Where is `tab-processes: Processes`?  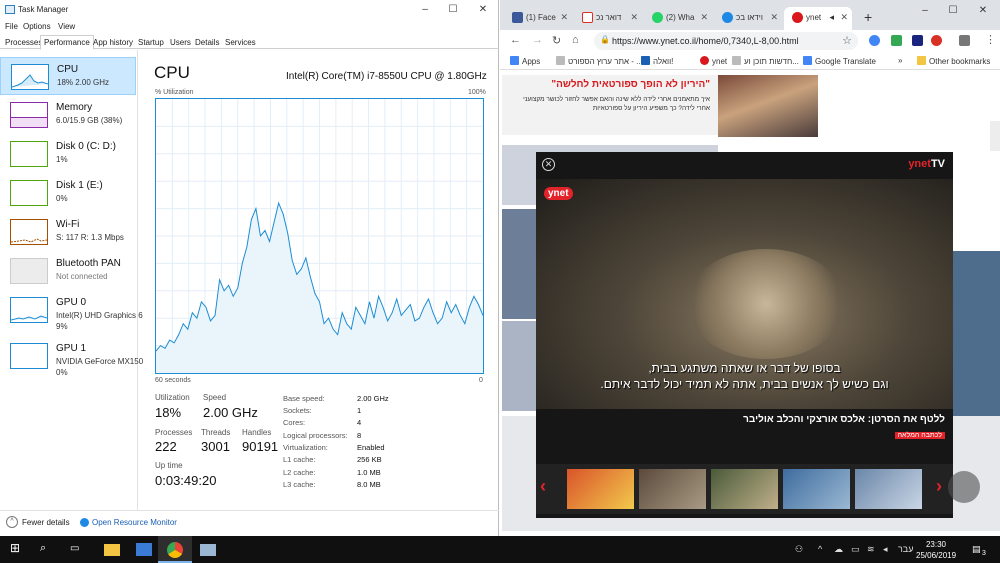
tab-processes: Processes is located at coordinates (23, 42).